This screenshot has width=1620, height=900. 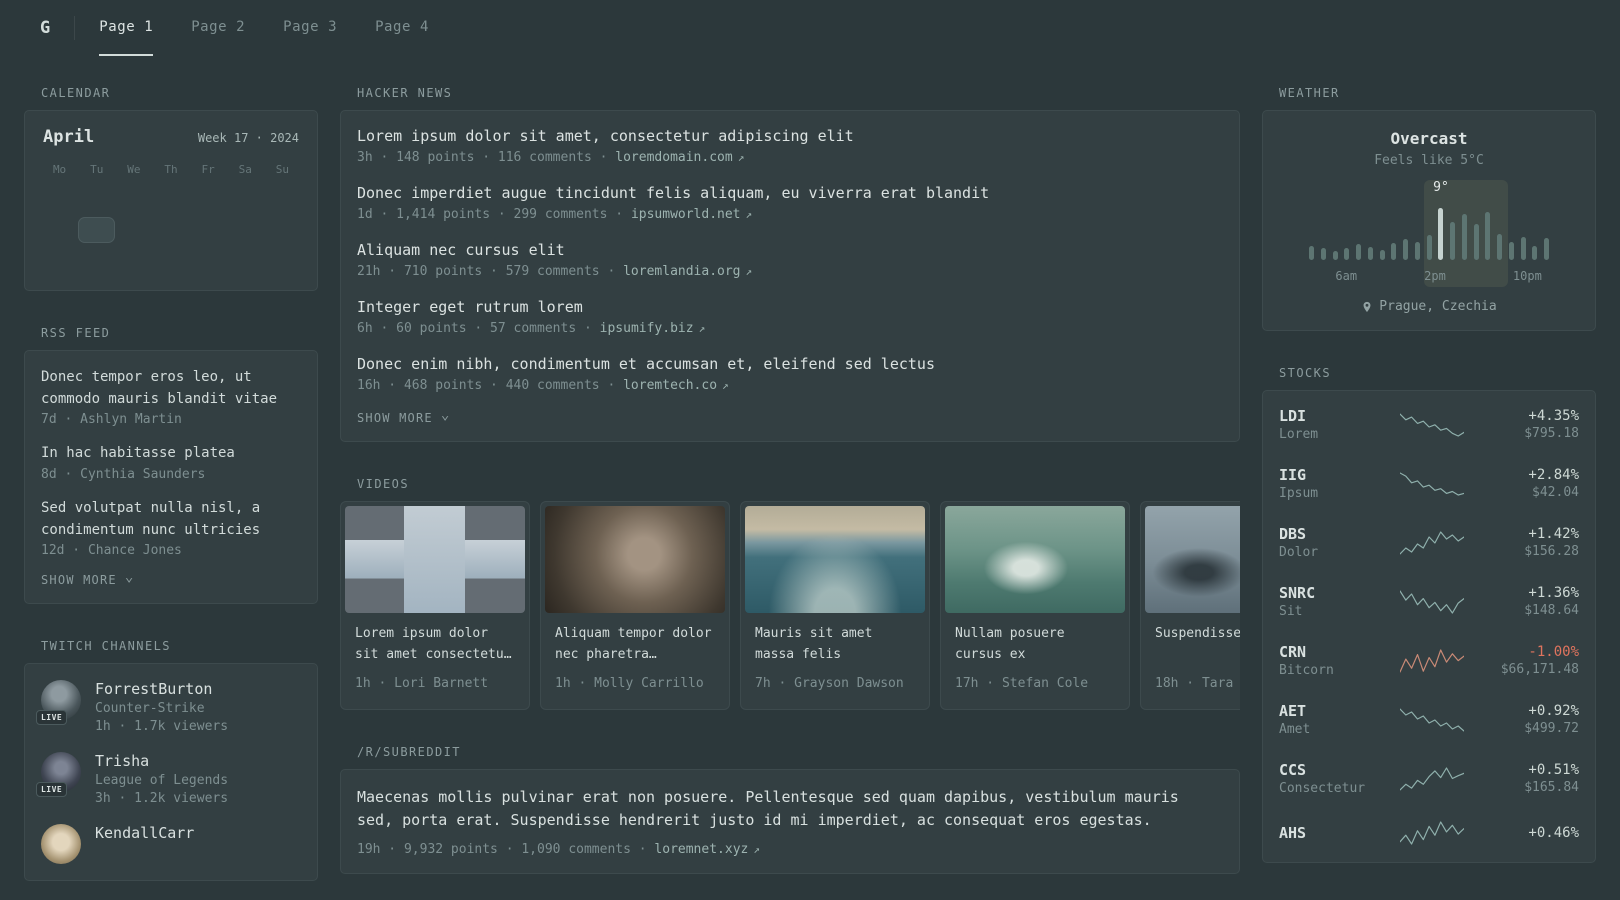 I want to click on stock-identity: CCS Consectetur, so click(x=1335, y=778).